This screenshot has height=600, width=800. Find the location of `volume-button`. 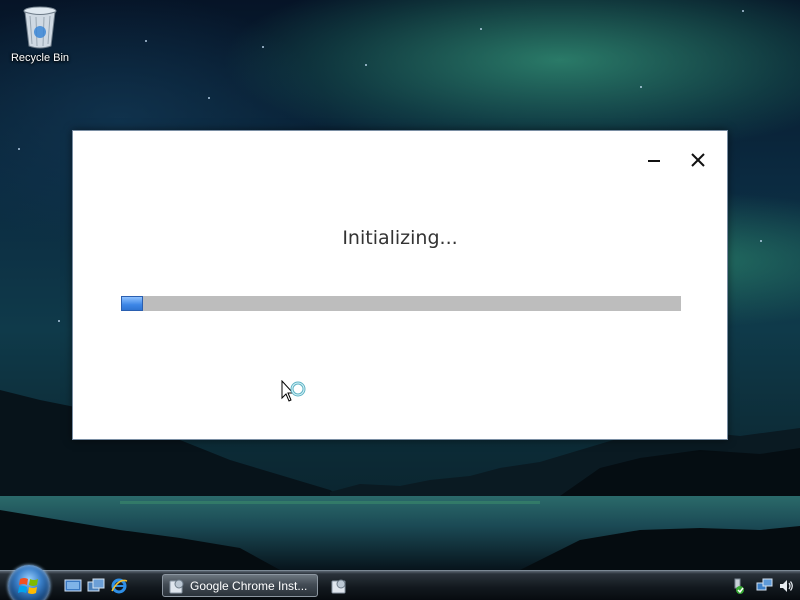

volume-button is located at coordinates (786, 588).